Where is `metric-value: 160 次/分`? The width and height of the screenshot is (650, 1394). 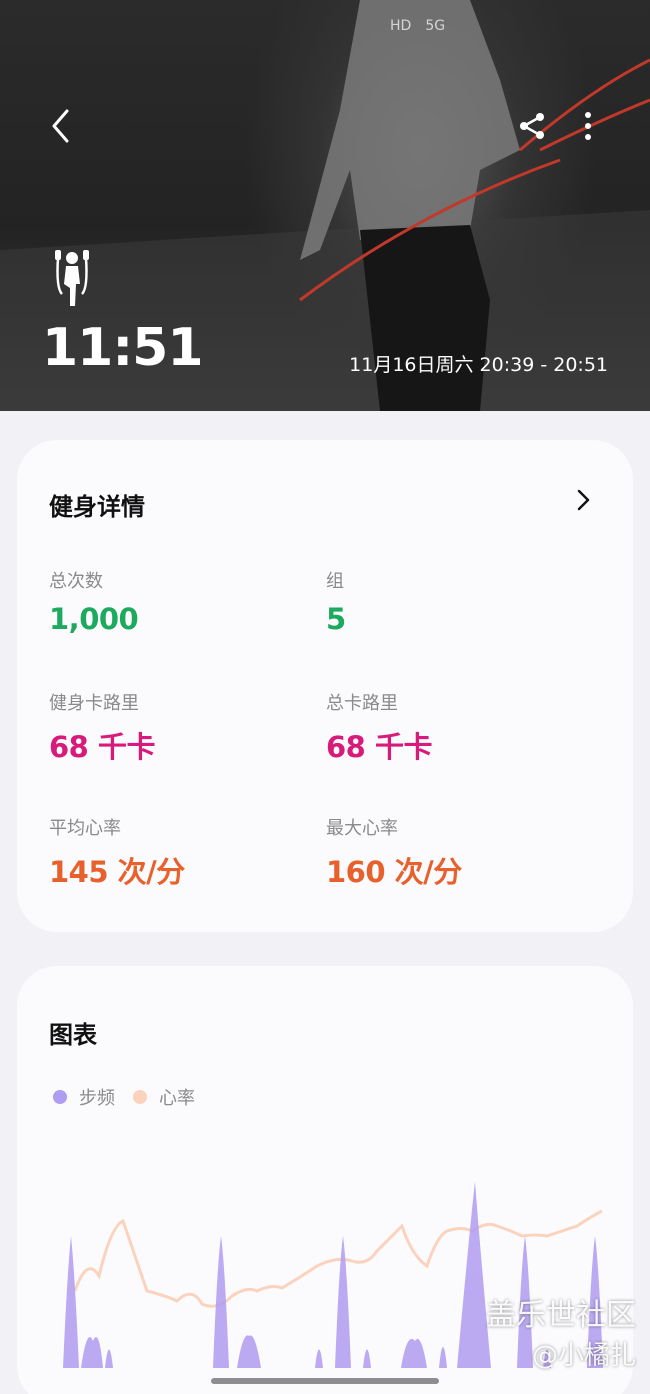 metric-value: 160 次/分 is located at coordinates (394, 872).